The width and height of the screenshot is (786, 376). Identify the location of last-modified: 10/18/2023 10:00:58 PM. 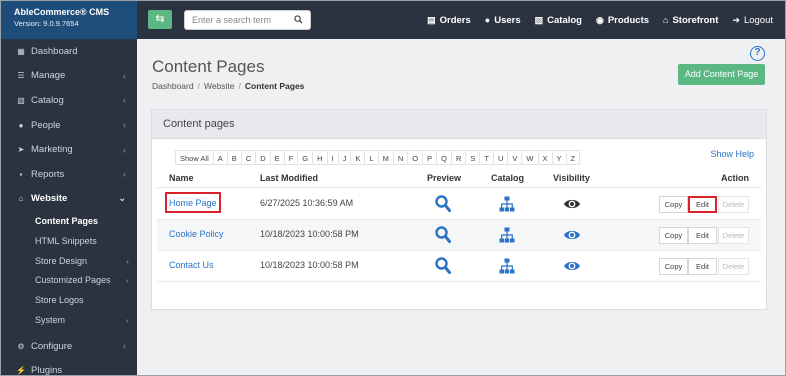
(309, 234).